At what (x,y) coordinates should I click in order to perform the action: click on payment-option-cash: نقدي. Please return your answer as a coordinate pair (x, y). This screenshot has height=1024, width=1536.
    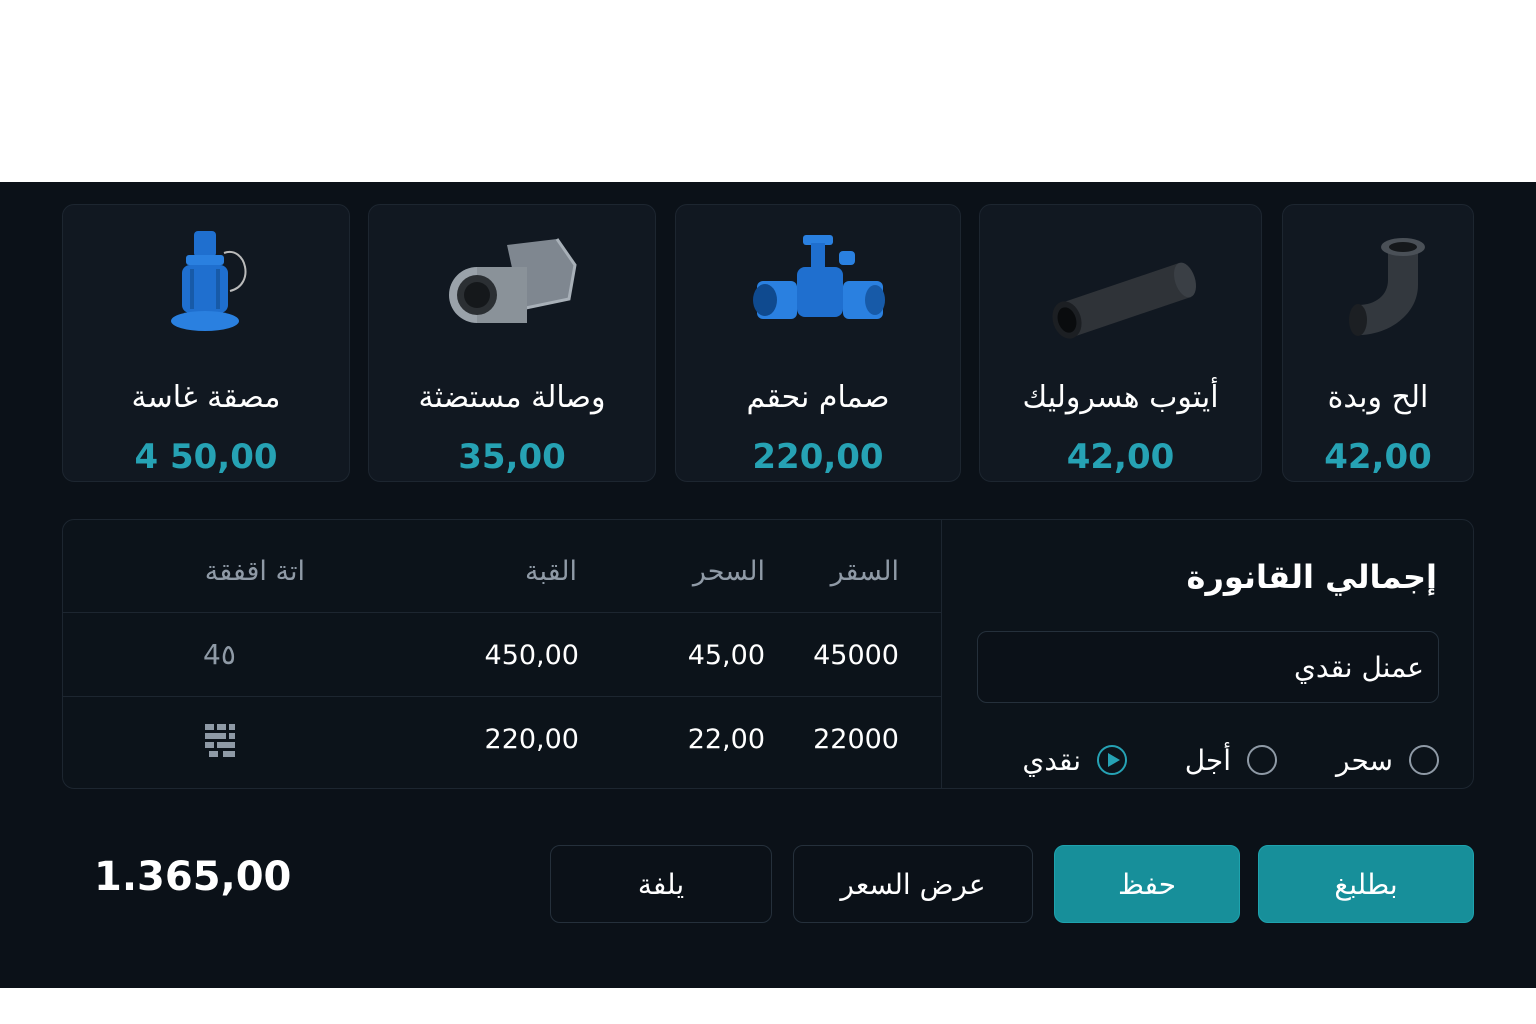
    Looking at the image, I should click on (1074, 760).